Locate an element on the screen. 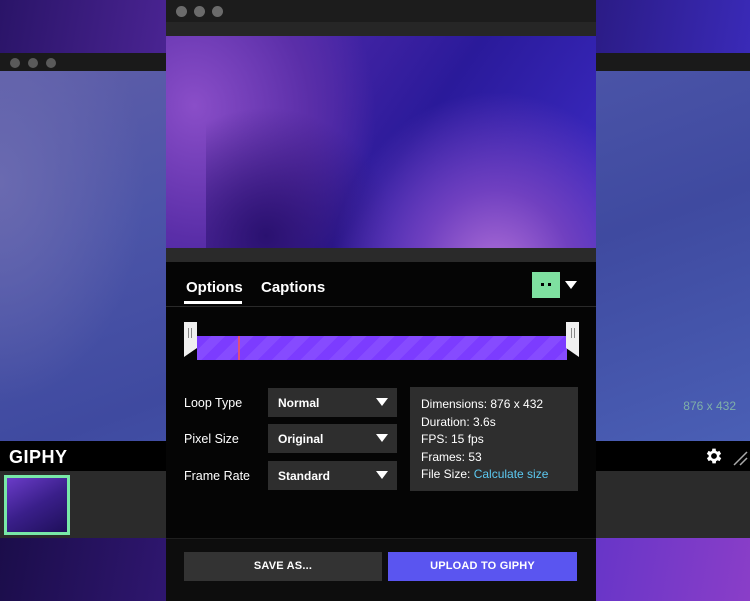 The height and width of the screenshot is (601, 750). trim-start-handle is located at coordinates (190, 339).